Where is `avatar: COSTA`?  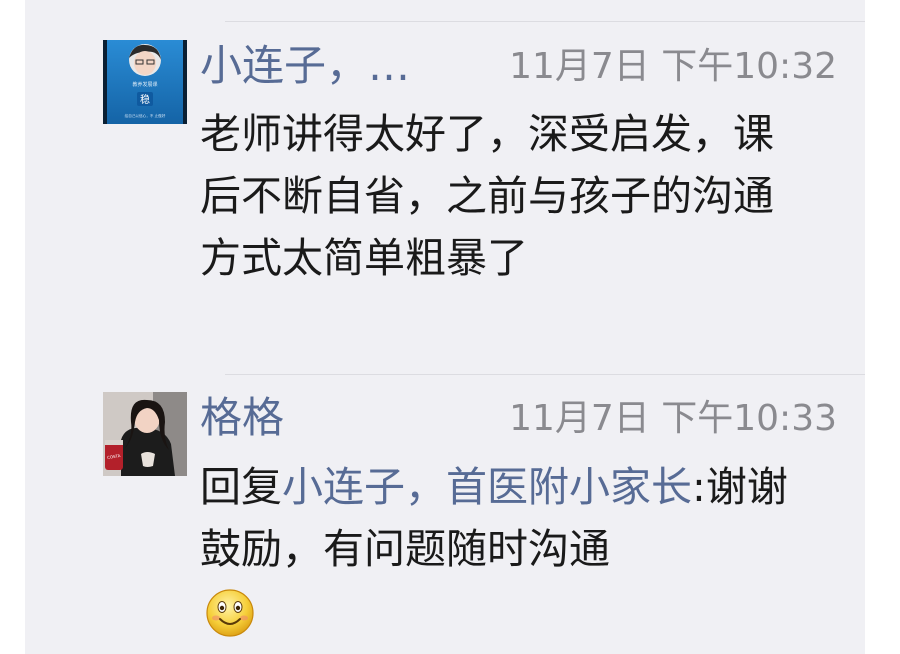 avatar: COSTA is located at coordinates (145, 434).